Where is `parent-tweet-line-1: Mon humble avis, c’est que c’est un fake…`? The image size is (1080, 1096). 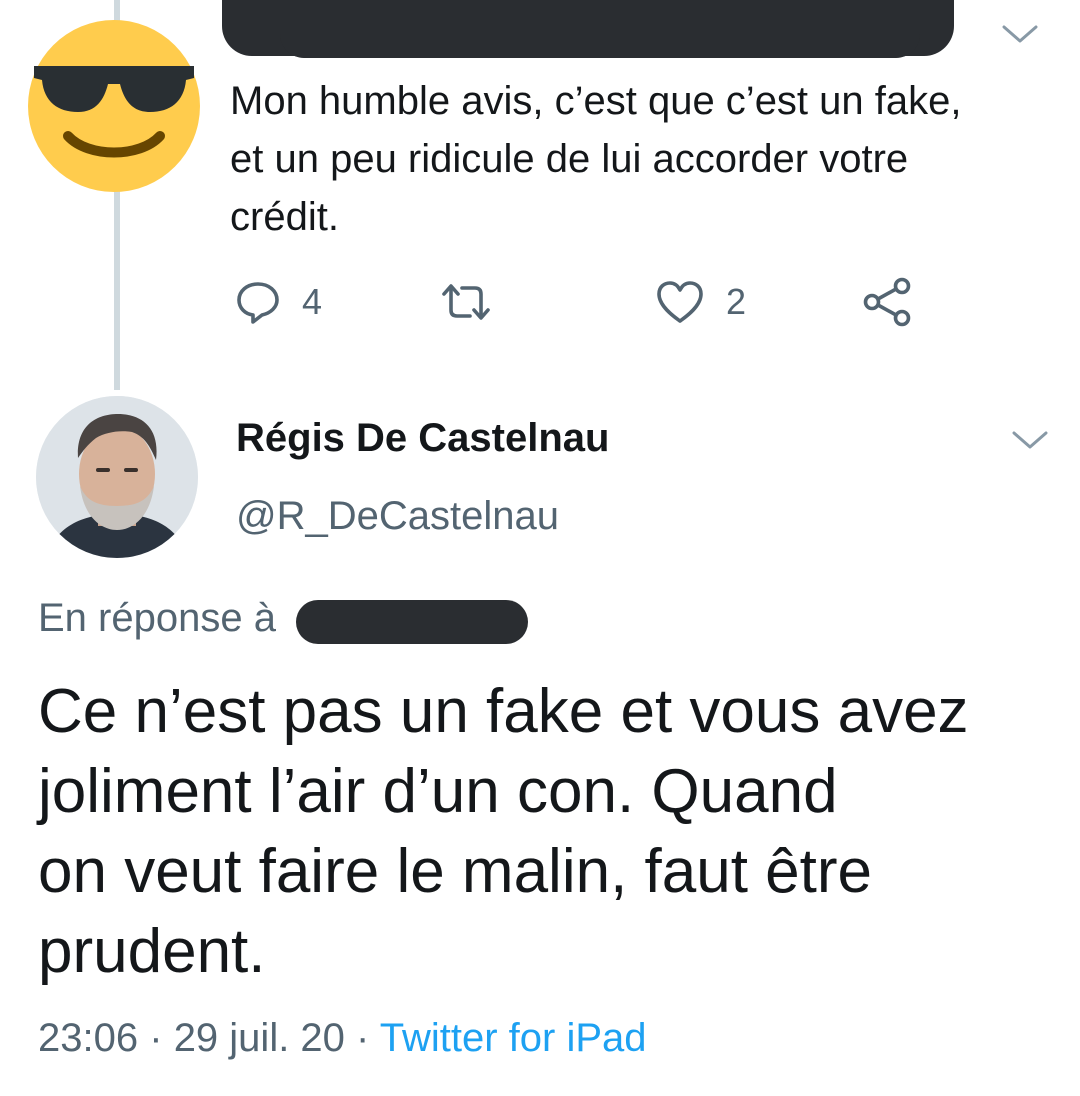
parent-tweet-line-1: Mon humble avis, c’est que c’est un fake… is located at coordinates (596, 101).